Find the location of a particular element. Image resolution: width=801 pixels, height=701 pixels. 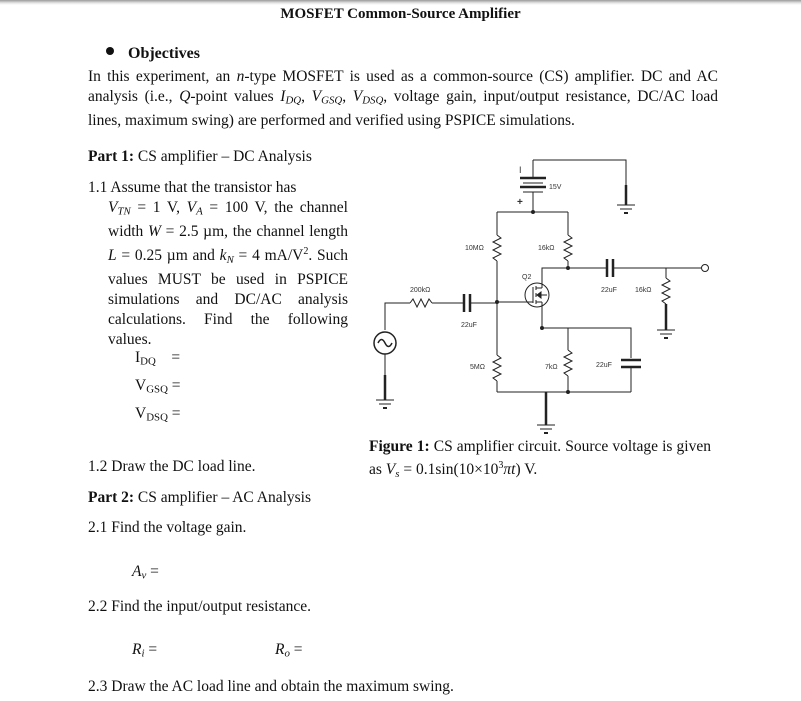

label-battery-minus: I is located at coordinates (520, 170).